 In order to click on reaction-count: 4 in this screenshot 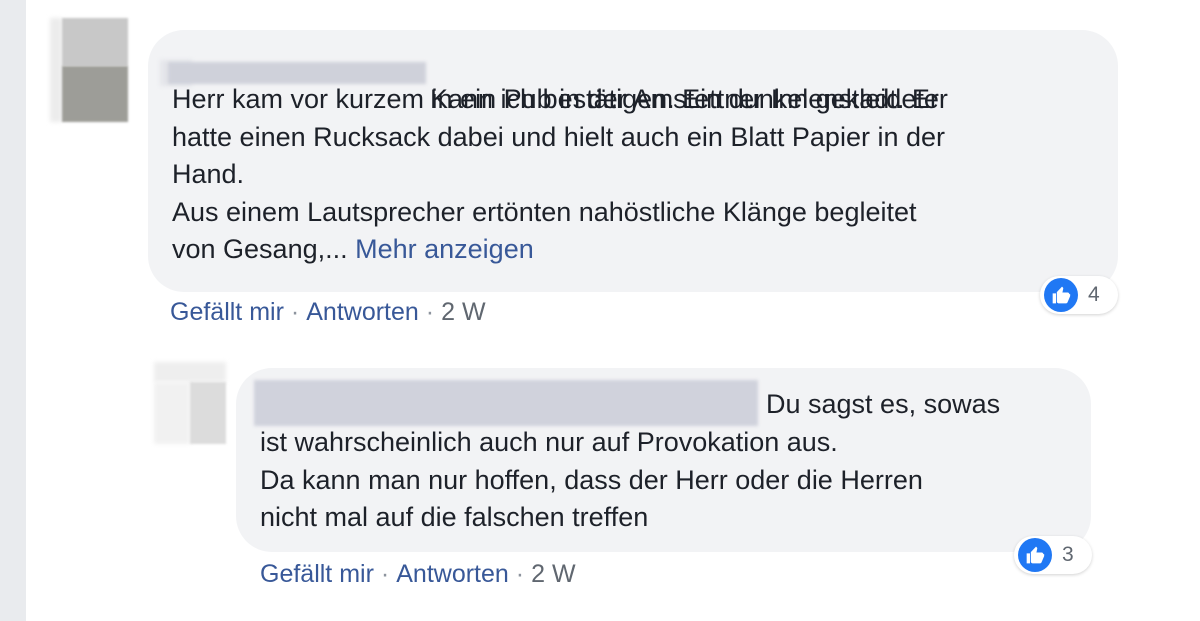, I will do `click(1094, 294)`.